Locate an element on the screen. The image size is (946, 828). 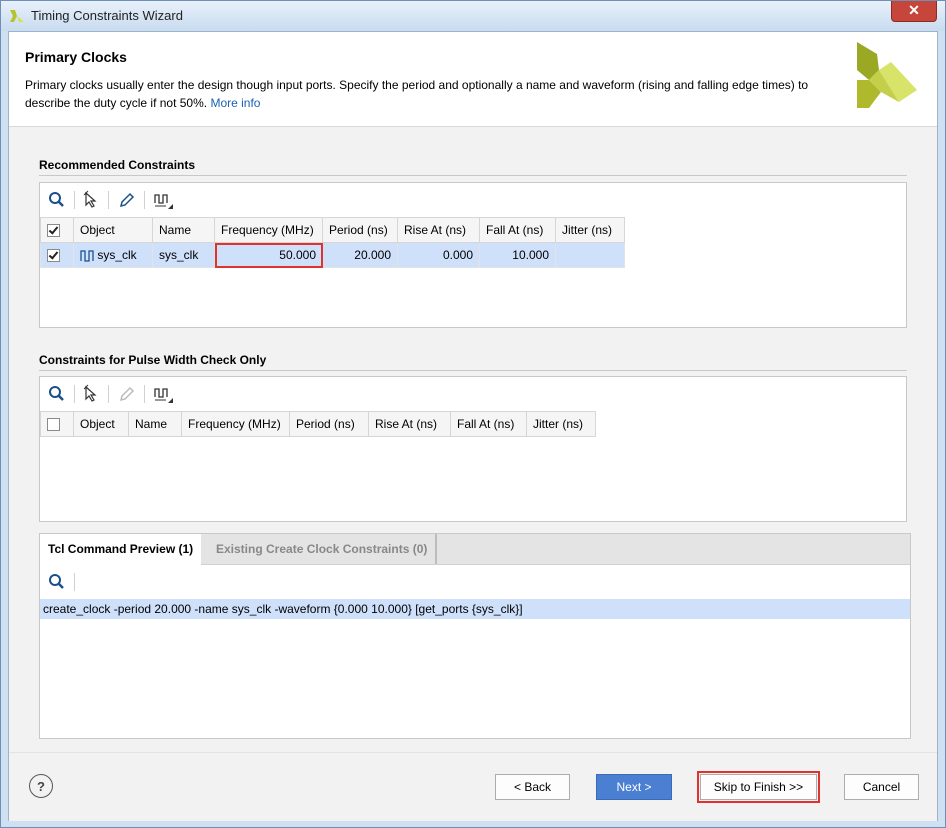
recommended-label: Recommended Constraints is located at coordinates (117, 165).